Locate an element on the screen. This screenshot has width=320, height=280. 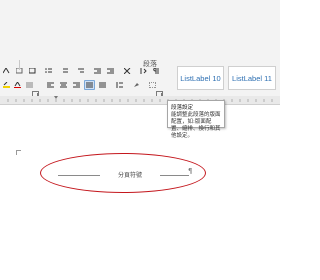
character-border-button is located at coordinates (32, 71).